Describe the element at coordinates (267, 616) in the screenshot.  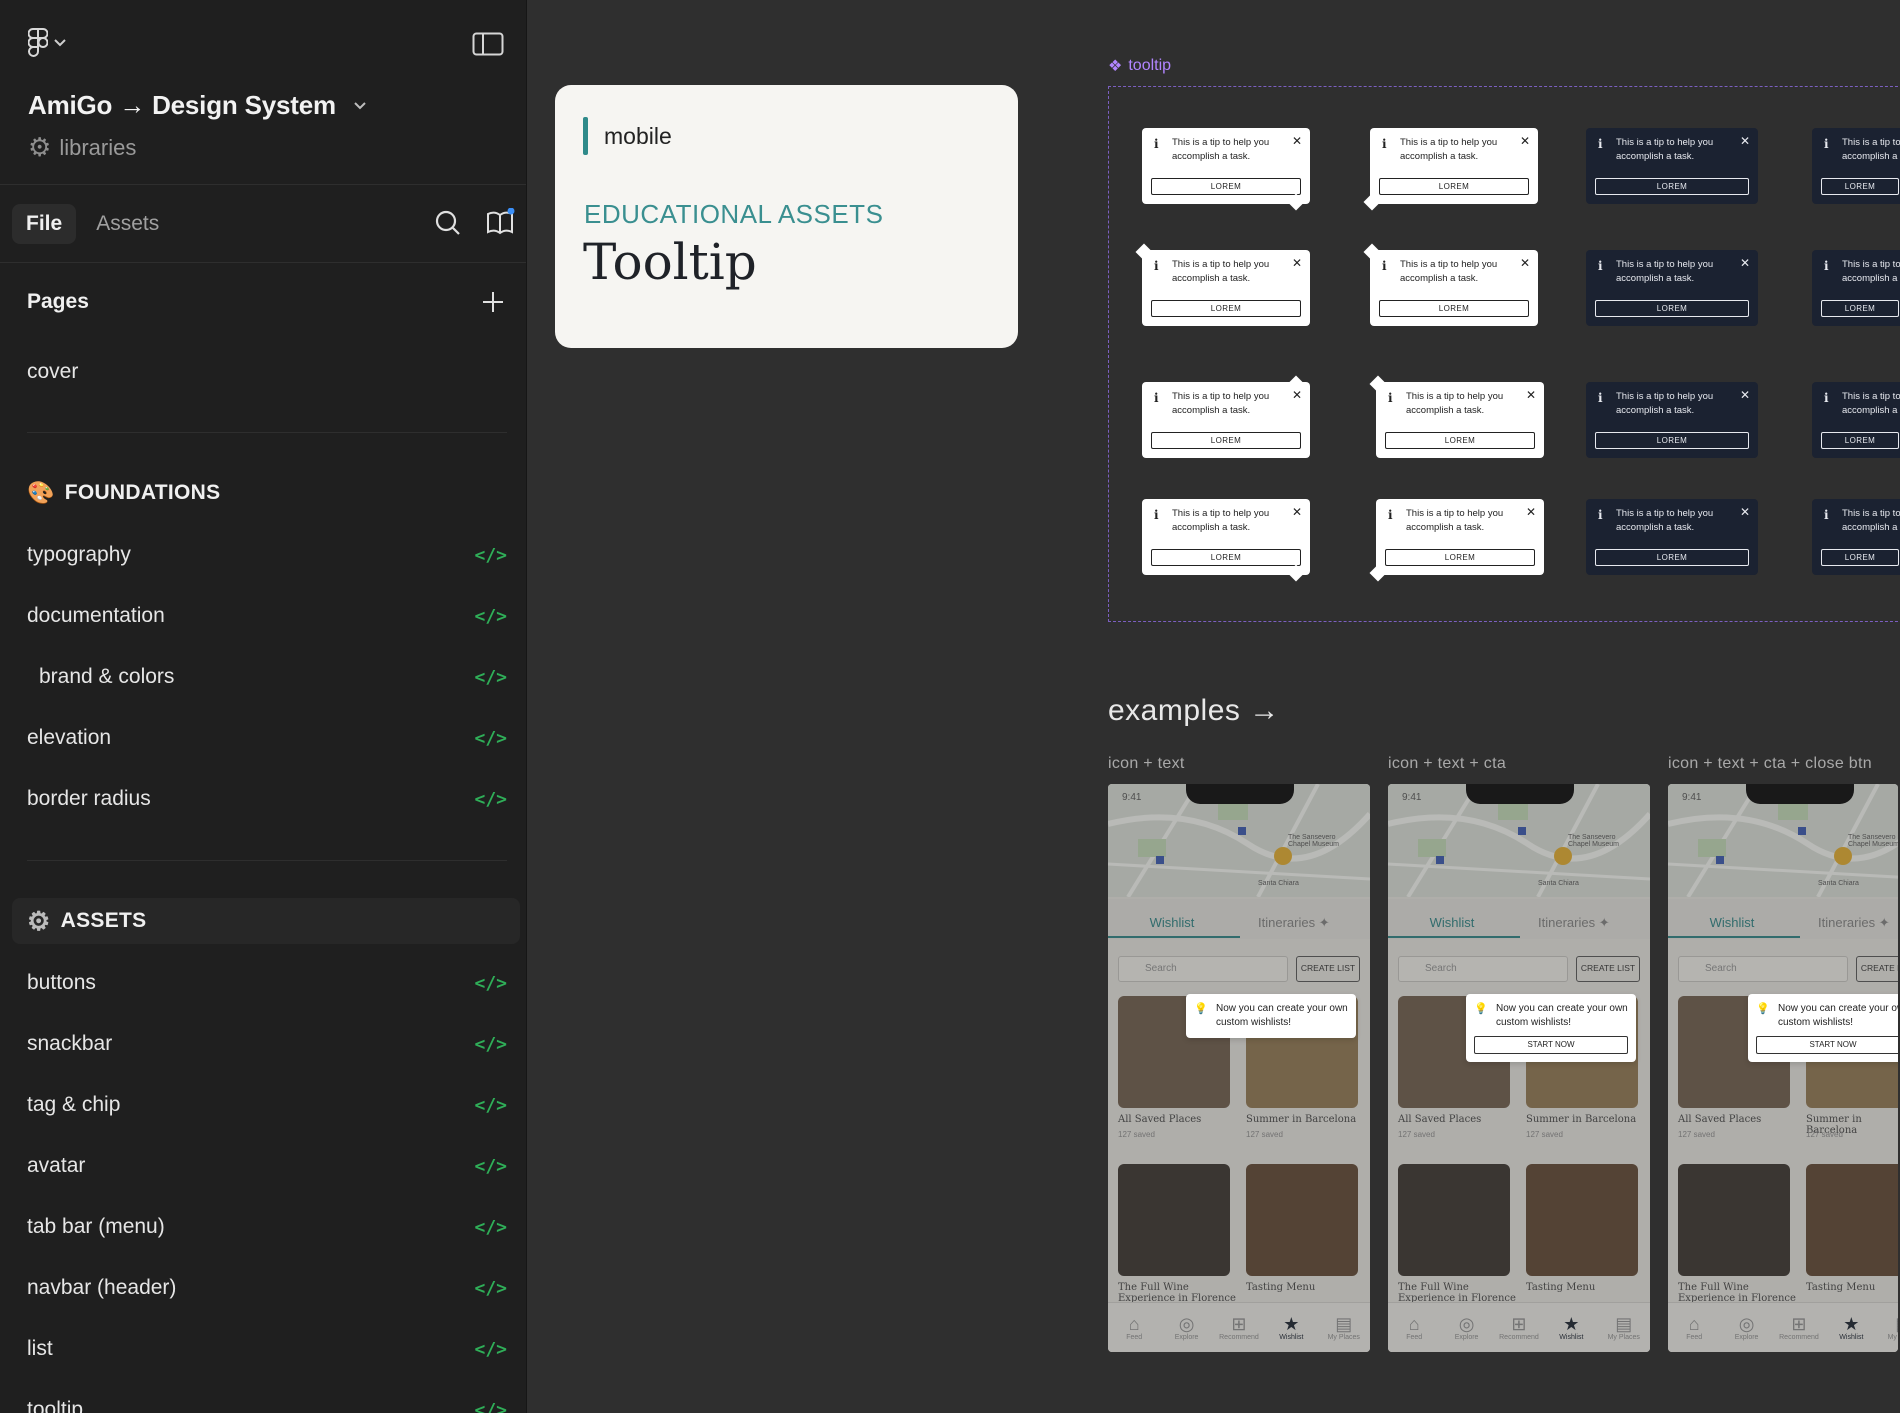
I see `page-item-documentation: documentation </>` at that location.